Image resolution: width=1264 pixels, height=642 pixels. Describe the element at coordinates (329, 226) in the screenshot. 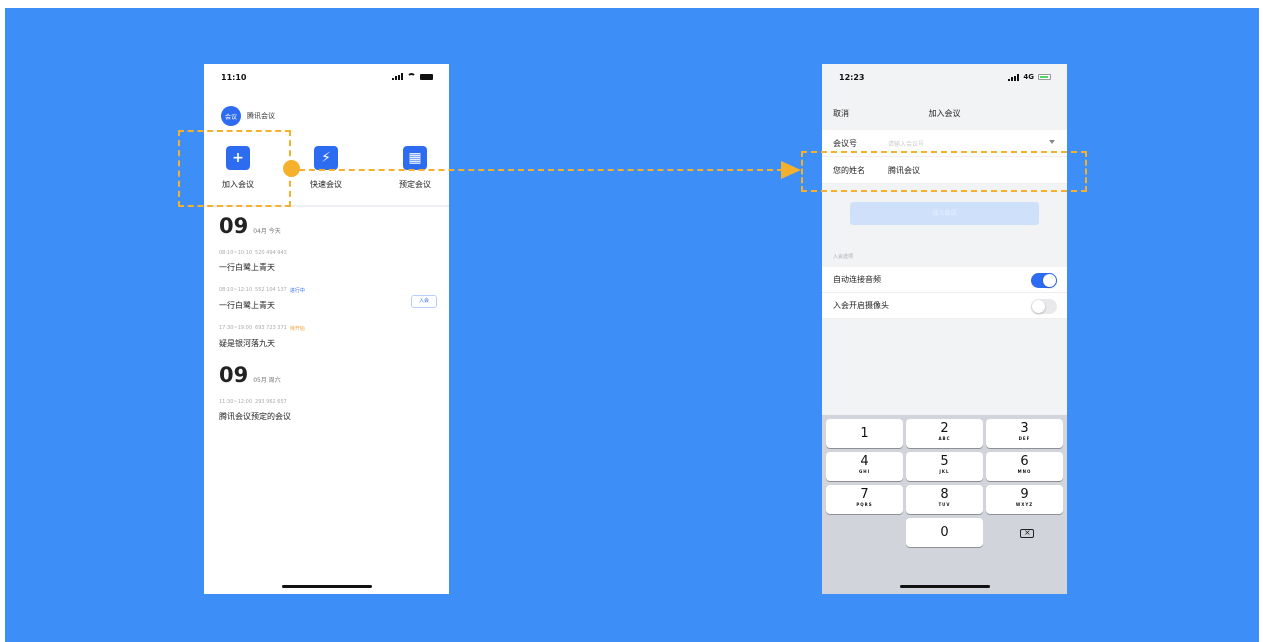

I see `day-header: 09 04月 今天` at that location.